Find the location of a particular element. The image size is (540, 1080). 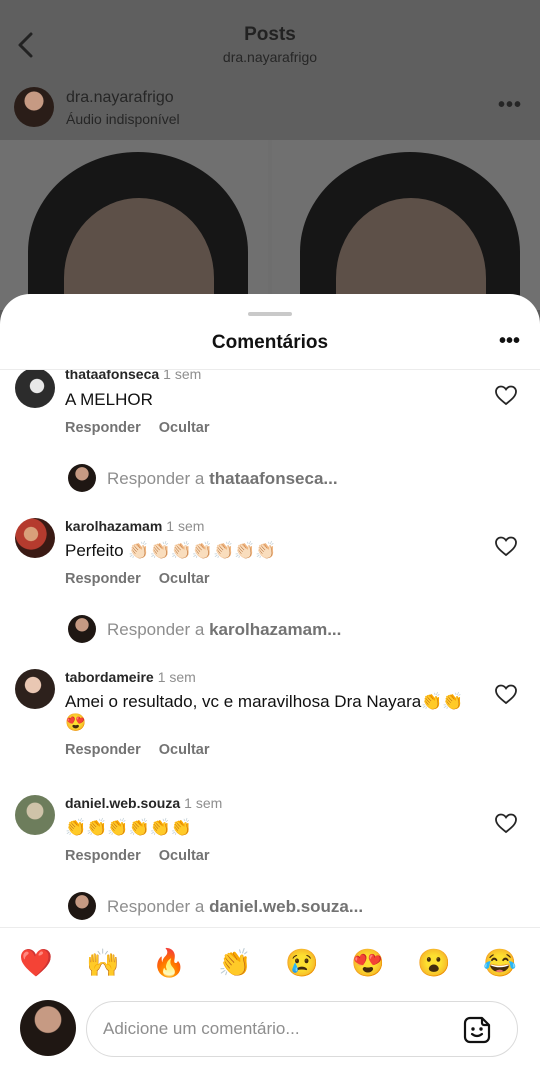

reaction-surprised: 😮 is located at coordinates (434, 963).